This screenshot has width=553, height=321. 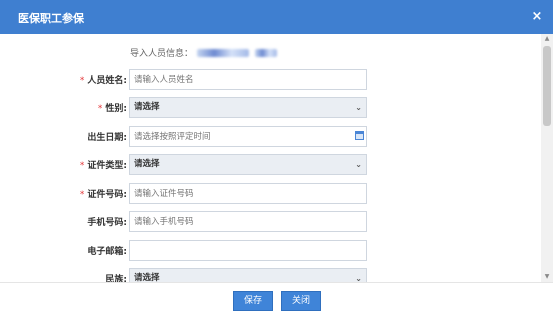 What do you see at coordinates (107, 138) in the screenshot?
I see `birthdate-label: 出生日期:` at bounding box center [107, 138].